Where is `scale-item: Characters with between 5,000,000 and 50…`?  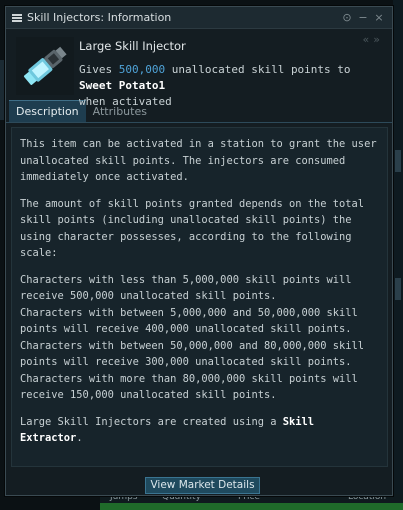 scale-item: Characters with between 5,000,000 and 50… is located at coordinates (189, 321).